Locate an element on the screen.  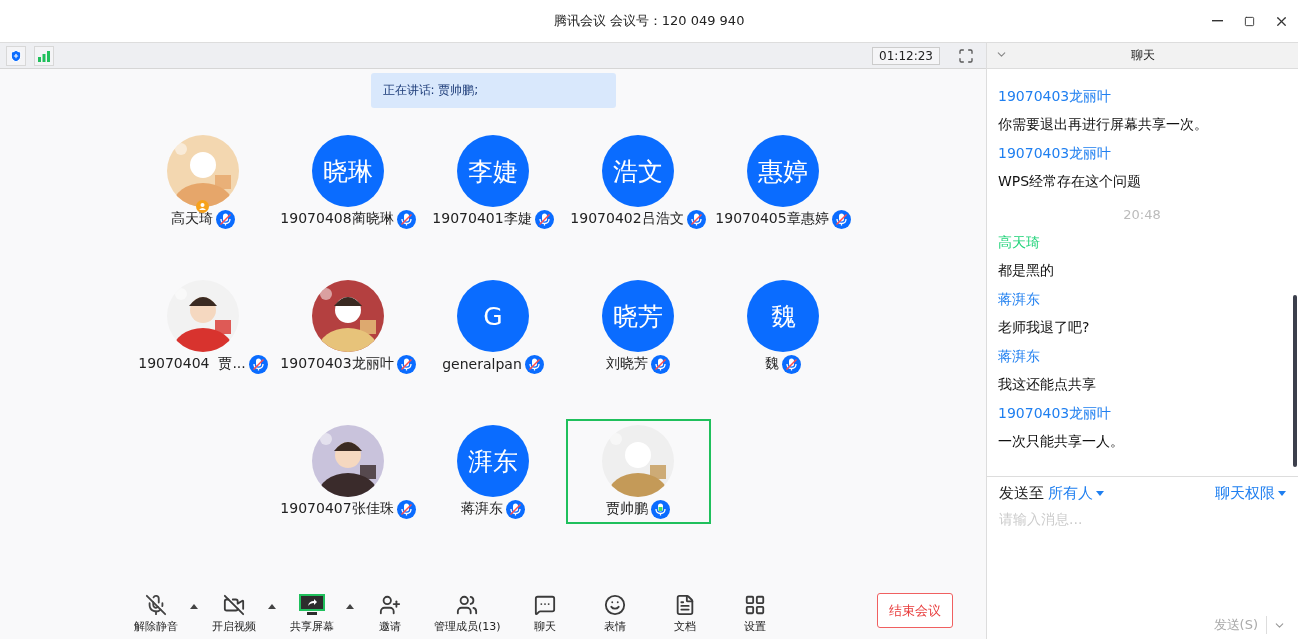
toolbar-button: 聊天 is located at coordinates (544, 613).